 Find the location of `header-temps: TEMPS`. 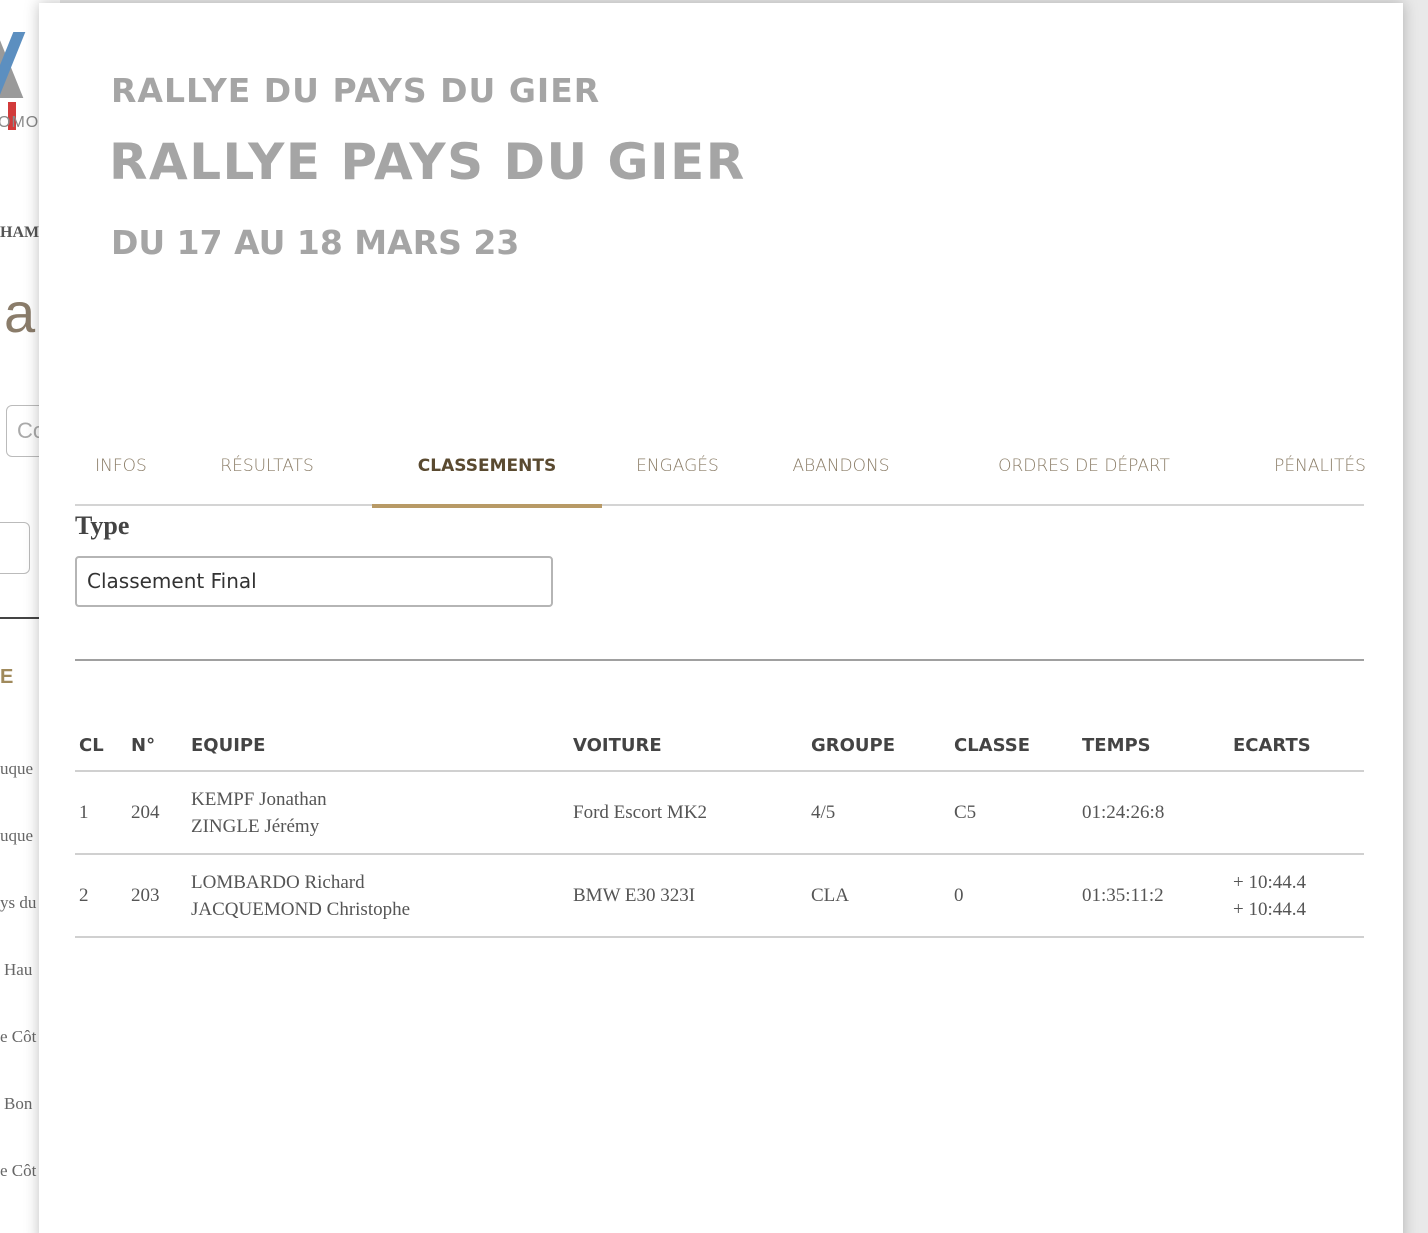

header-temps: TEMPS is located at coordinates (1153, 746).